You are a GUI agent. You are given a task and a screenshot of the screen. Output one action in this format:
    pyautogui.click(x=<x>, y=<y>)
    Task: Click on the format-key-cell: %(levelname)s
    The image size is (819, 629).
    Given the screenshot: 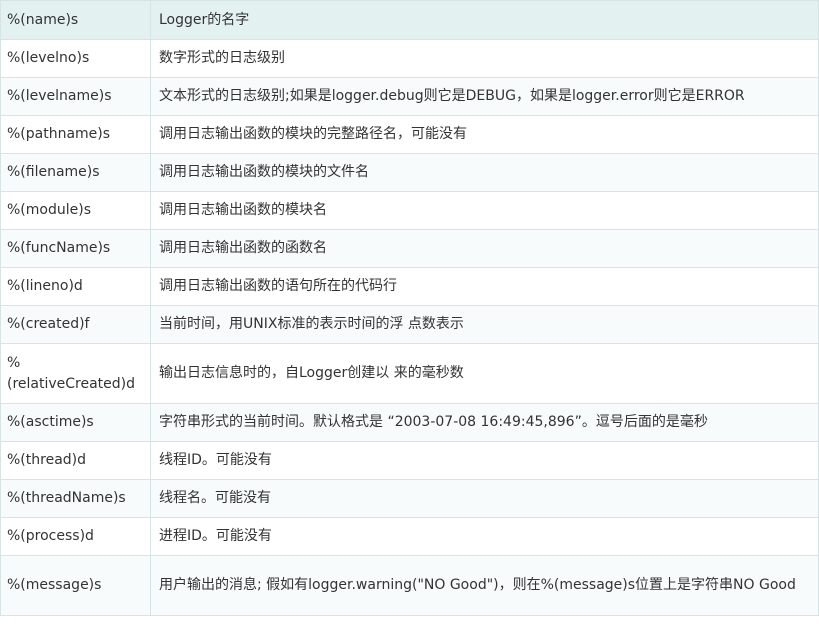 What is the action you would take?
    pyautogui.click(x=75, y=96)
    